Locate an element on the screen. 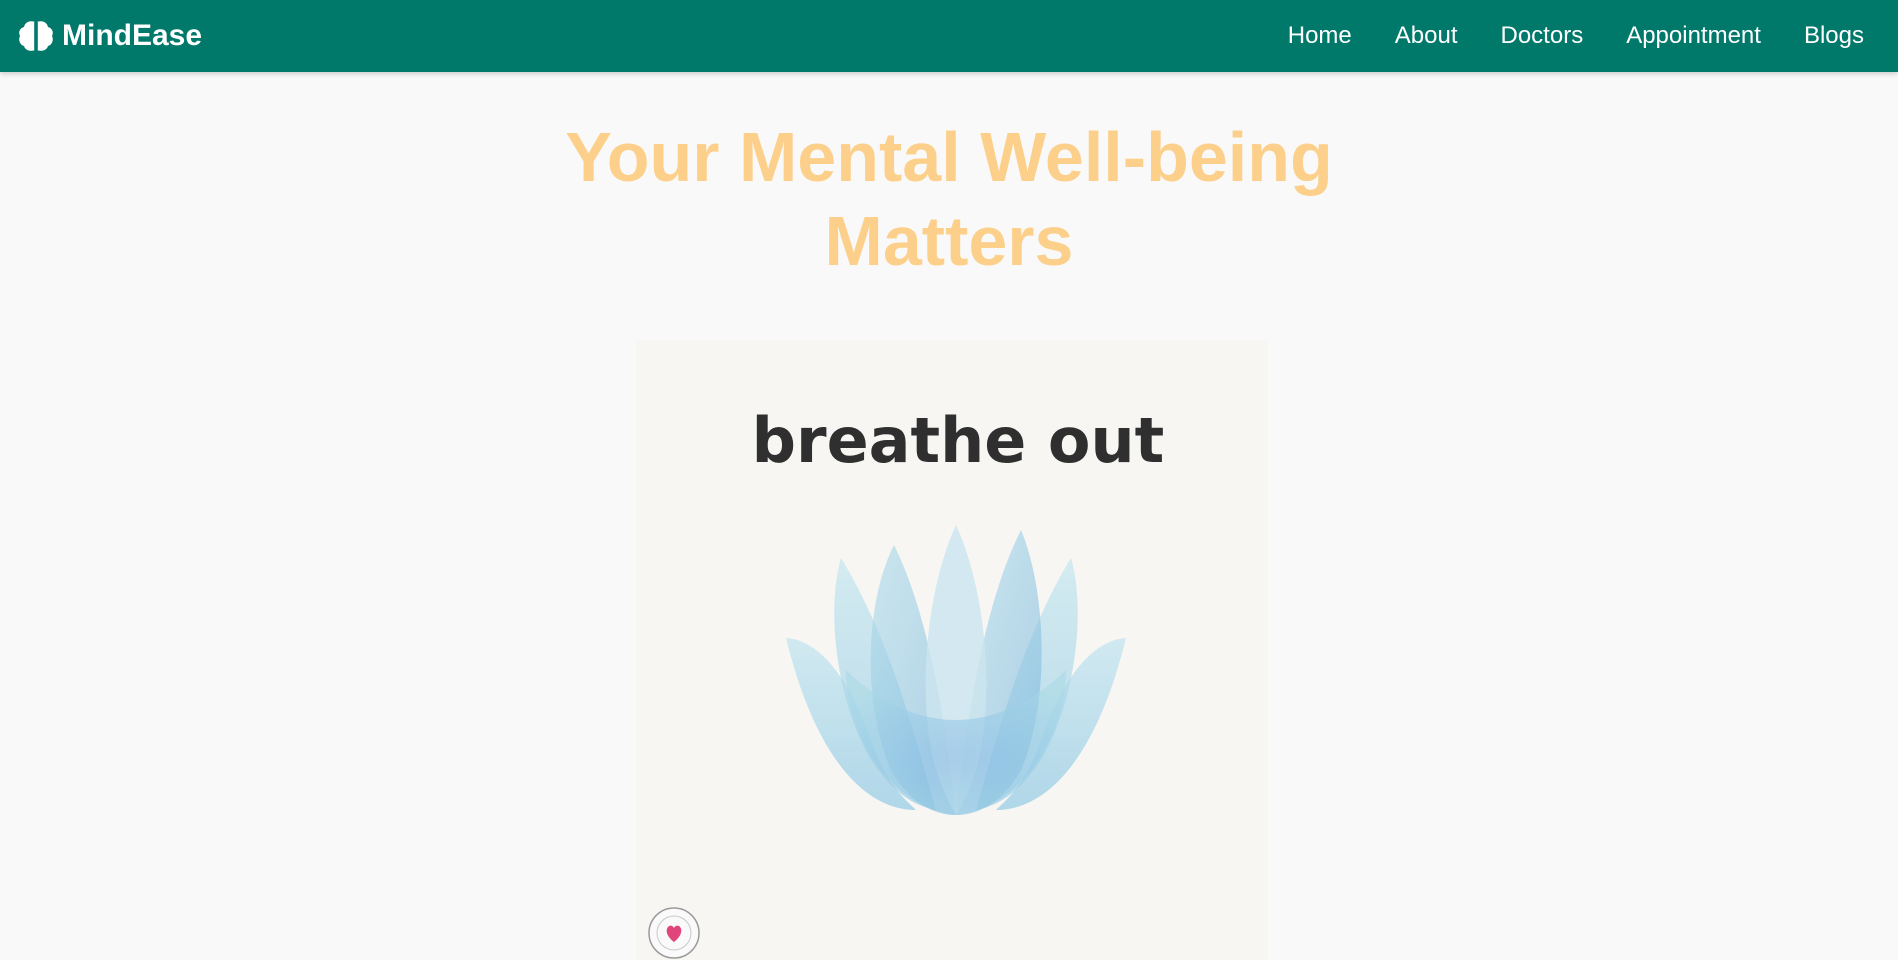  nav-link-blogs: Blogs is located at coordinates (1834, 36).